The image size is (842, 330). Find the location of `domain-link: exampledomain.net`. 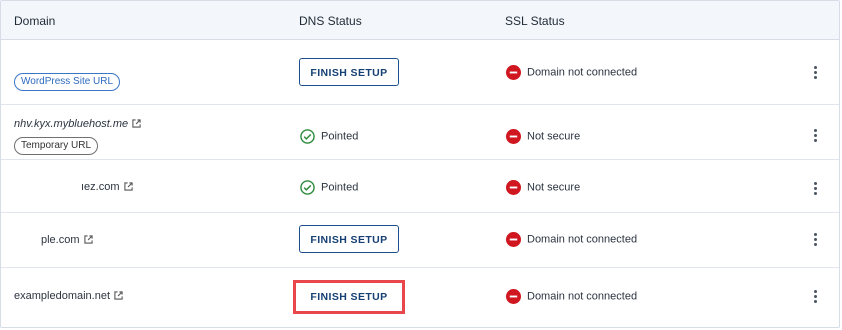

domain-link: exampledomain.net is located at coordinates (62, 296).